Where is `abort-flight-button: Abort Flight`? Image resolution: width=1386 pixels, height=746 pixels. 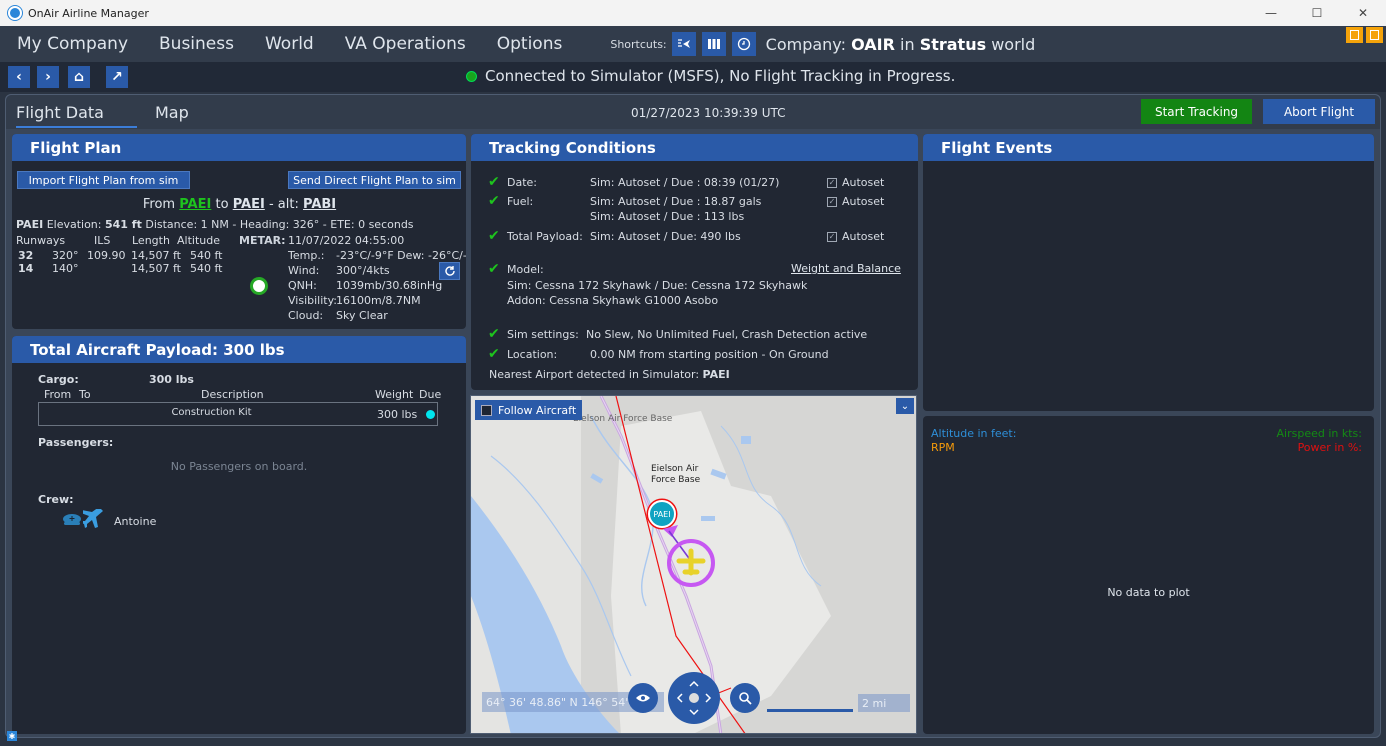 abort-flight-button: Abort Flight is located at coordinates (1319, 111).